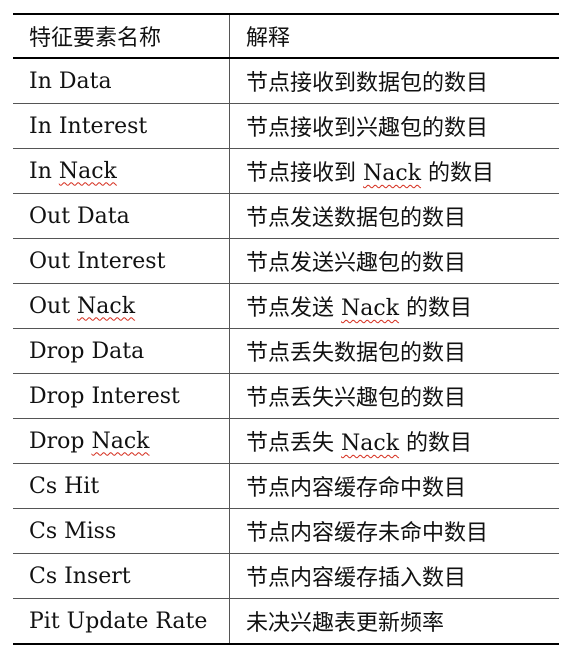  What do you see at coordinates (293, 308) in the screenshot?
I see `explanation-text: 节点发送` at bounding box center [293, 308].